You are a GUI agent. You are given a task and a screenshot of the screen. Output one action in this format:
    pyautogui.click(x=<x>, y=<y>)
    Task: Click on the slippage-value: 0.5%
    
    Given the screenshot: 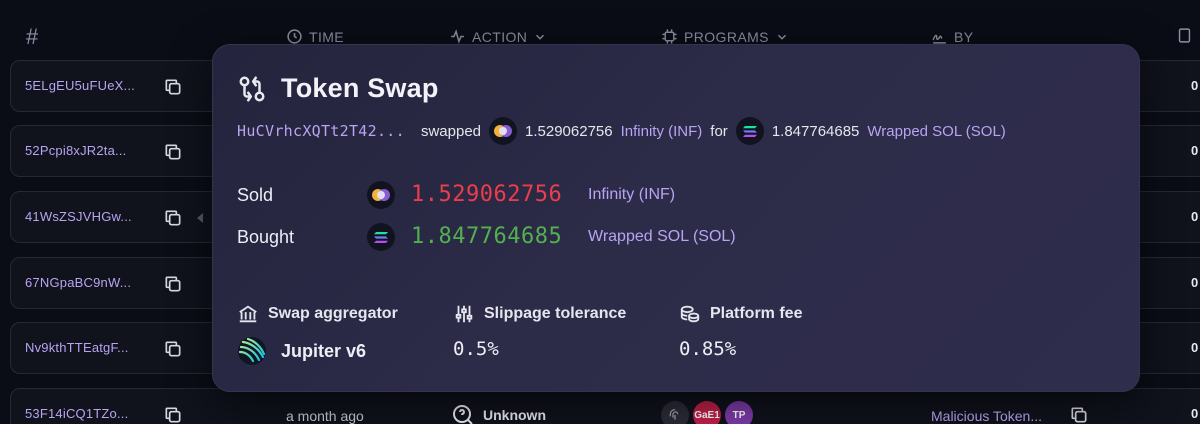 What is the action you would take?
    pyautogui.click(x=476, y=349)
    